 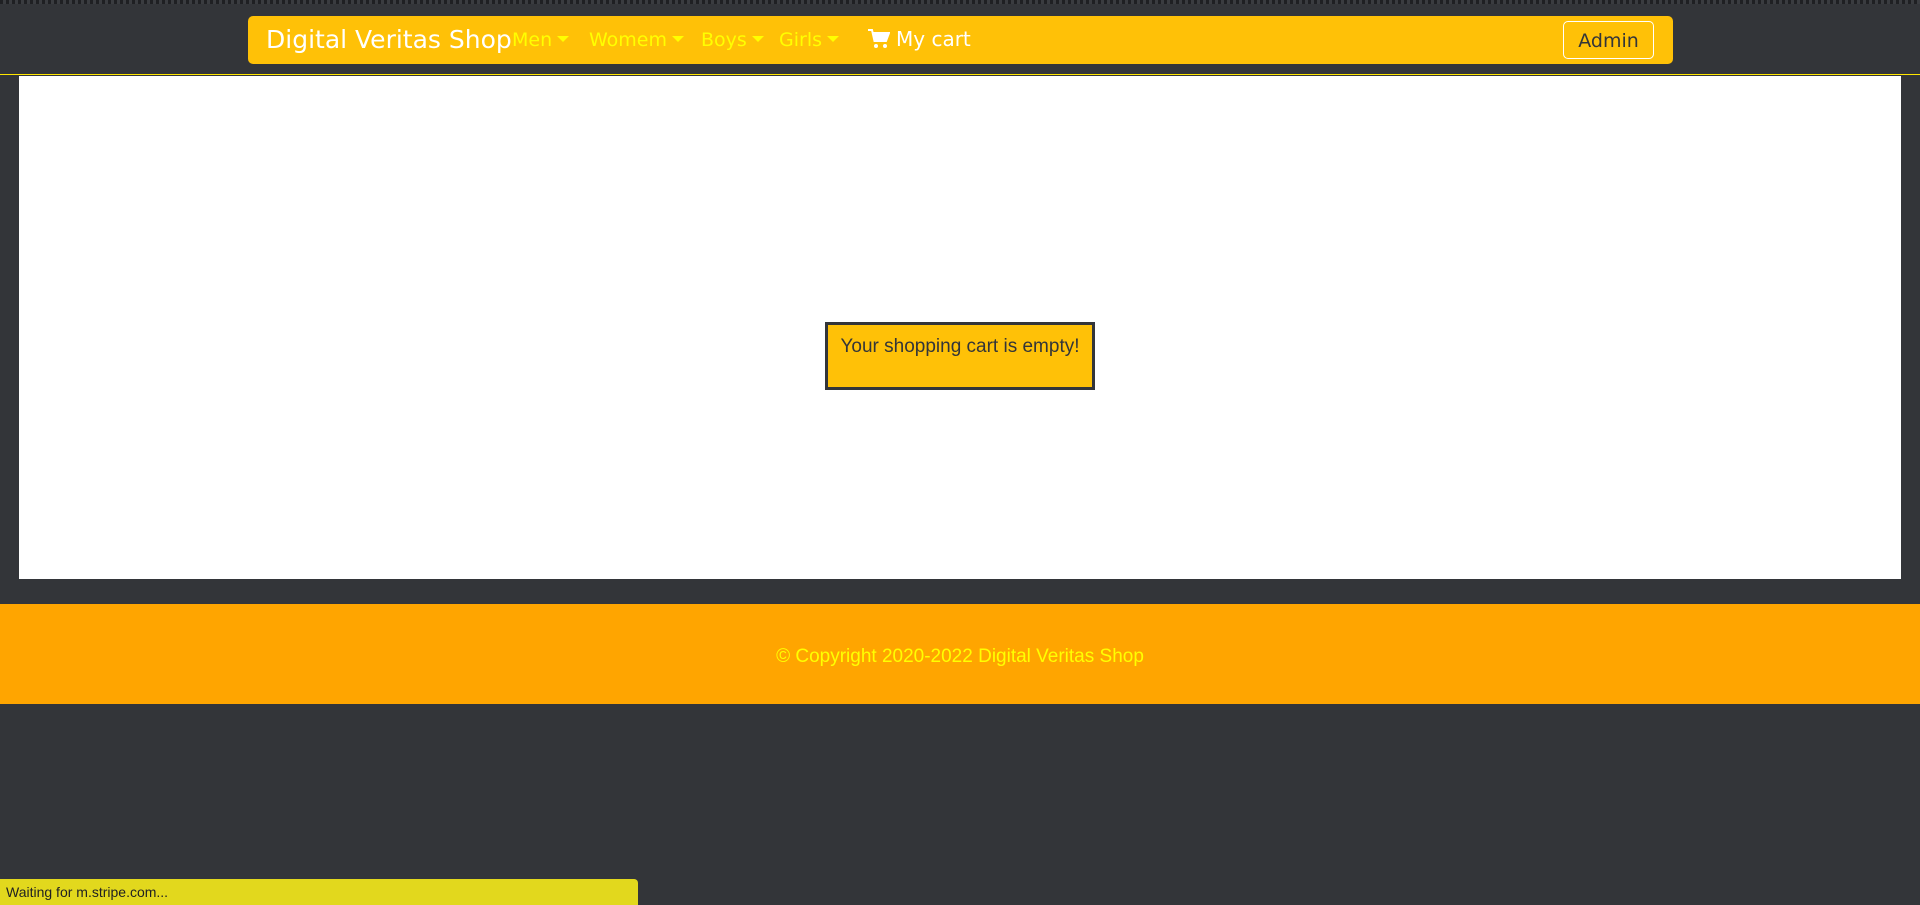 I want to click on nav-dropdown-girls: Girls, so click(x=809, y=40).